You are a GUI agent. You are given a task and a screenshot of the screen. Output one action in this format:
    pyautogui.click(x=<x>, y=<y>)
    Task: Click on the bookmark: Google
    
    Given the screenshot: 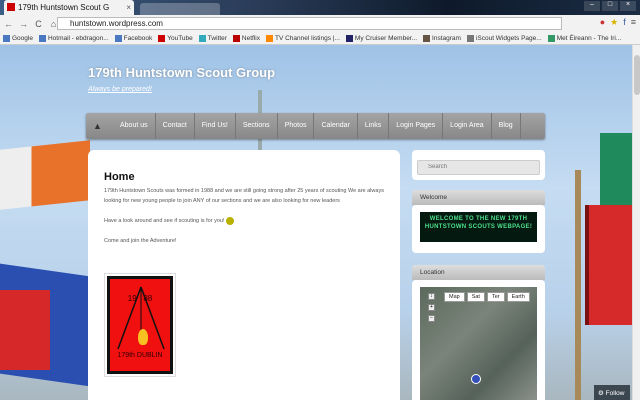 What is the action you would take?
    pyautogui.click(x=18, y=38)
    